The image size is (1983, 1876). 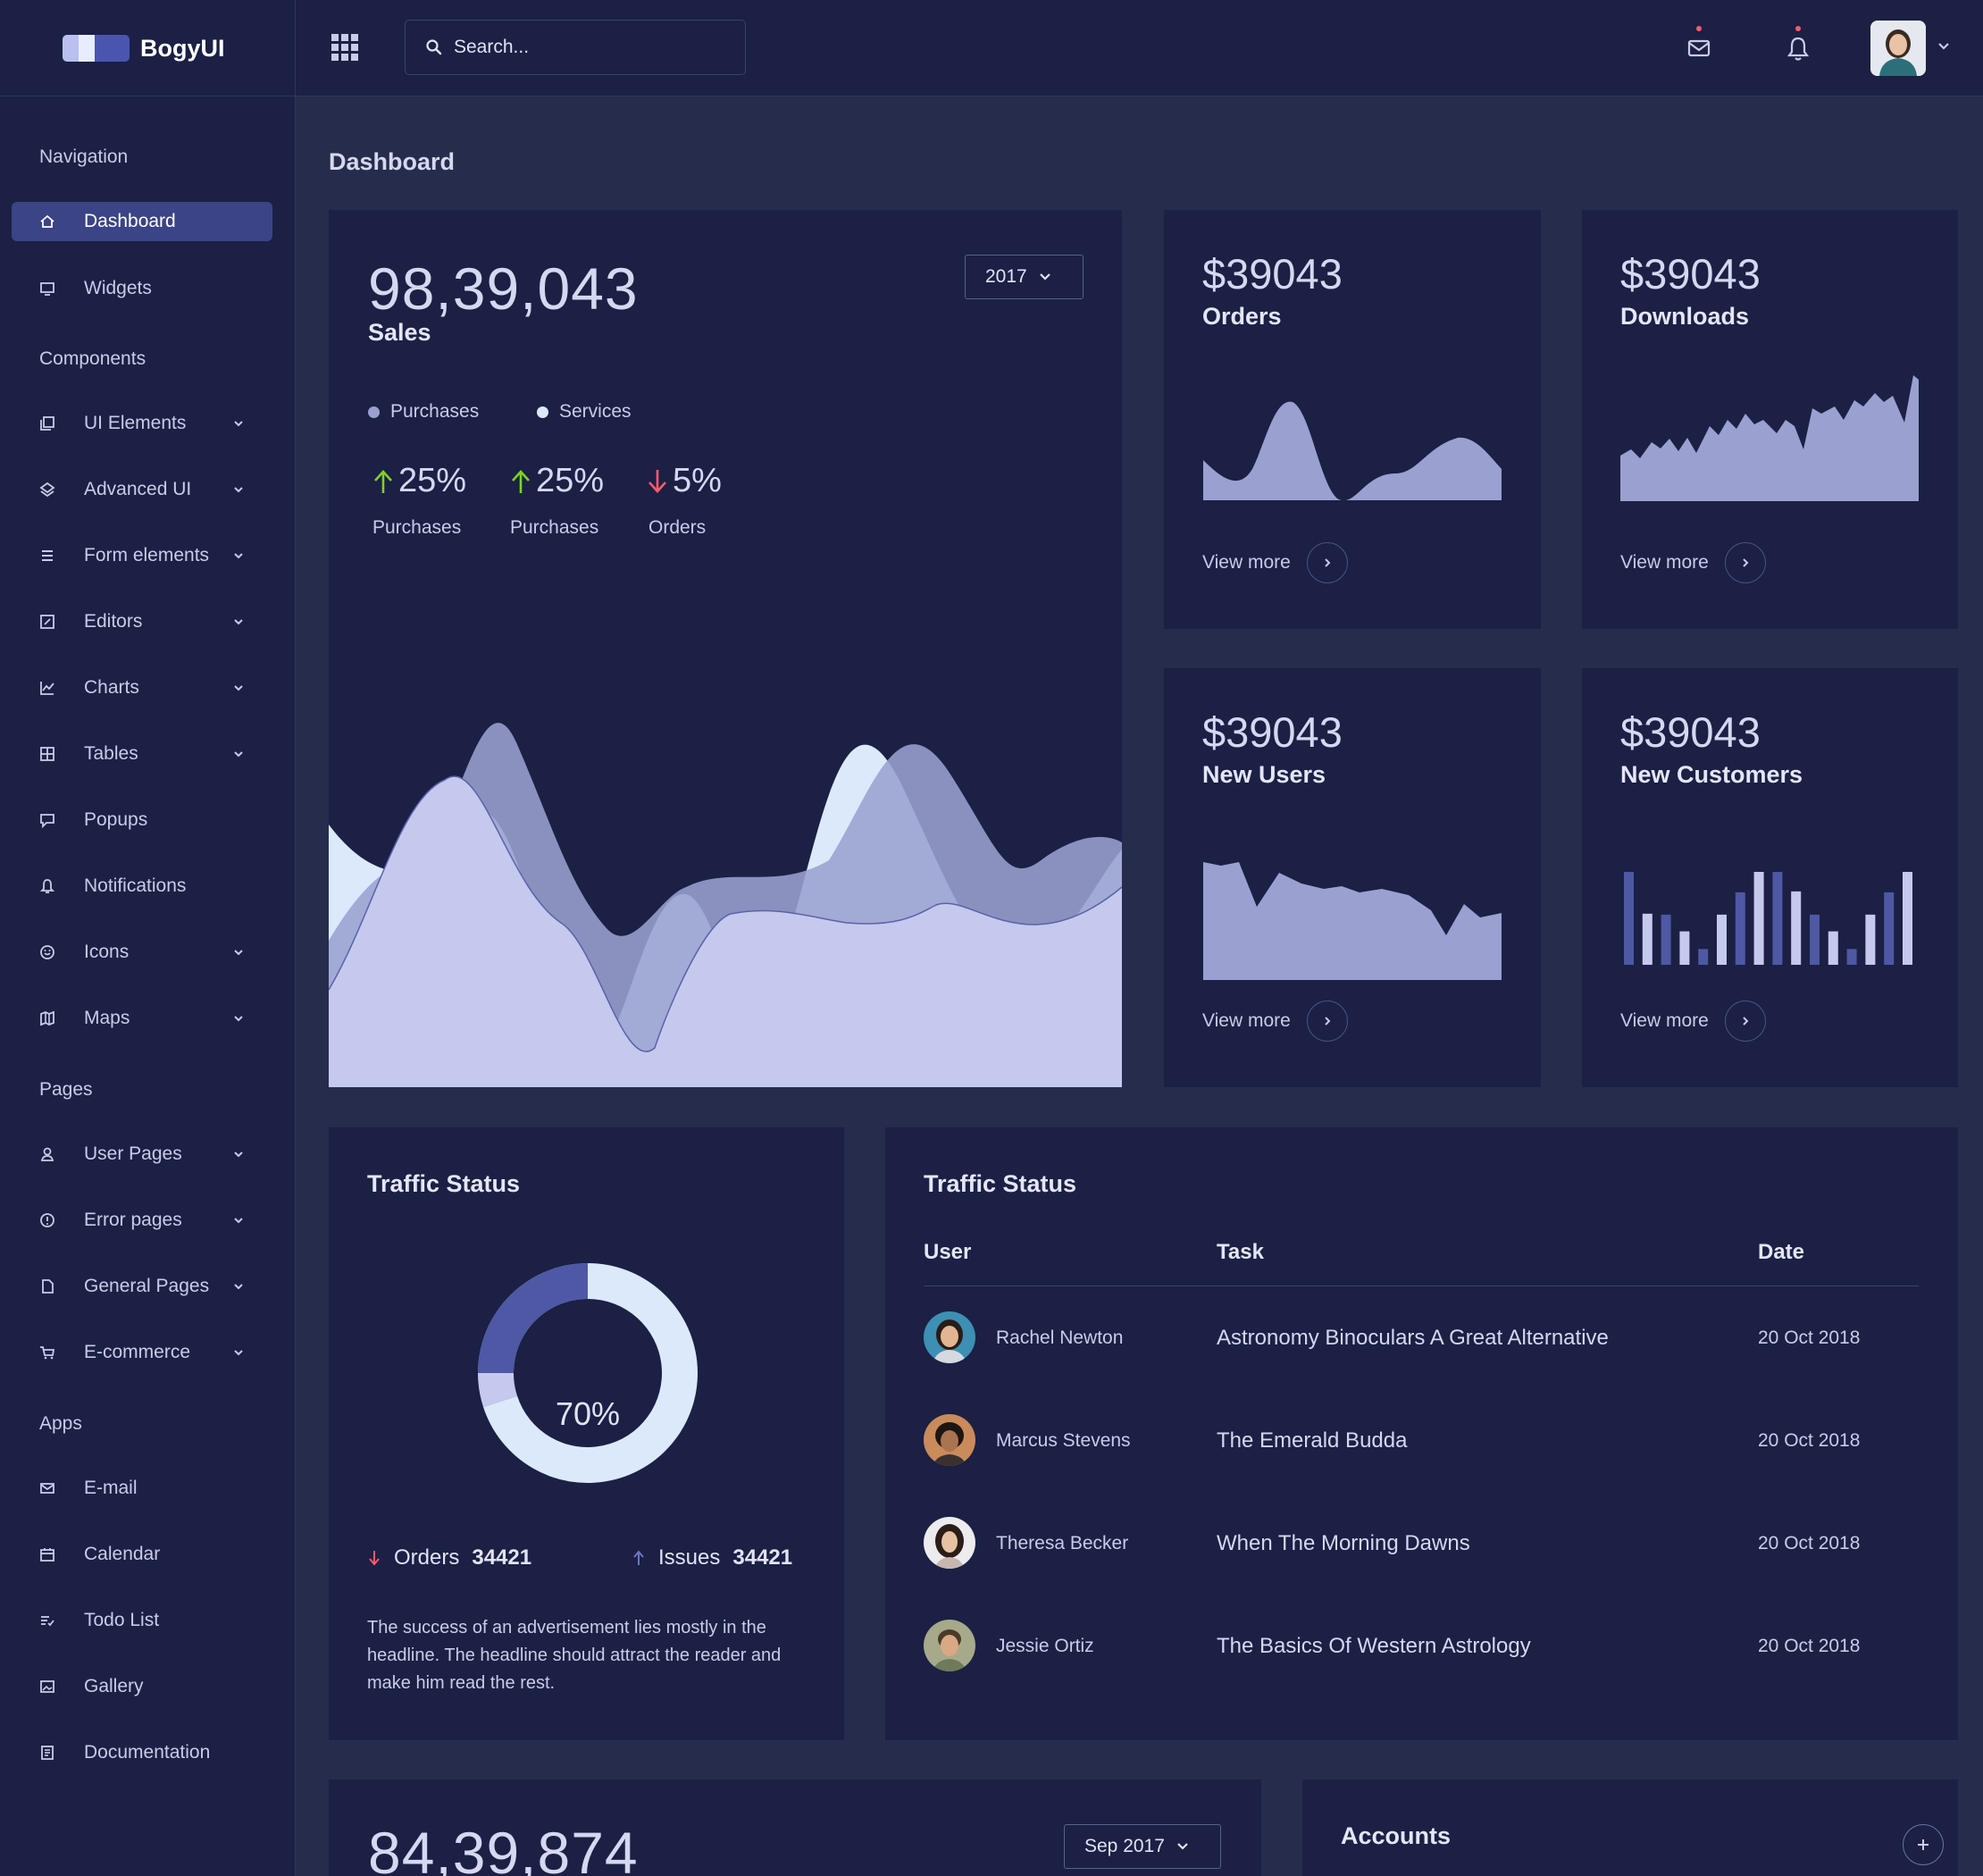 What do you see at coordinates (135, 423) in the screenshot?
I see `sidebar-item-label: UI Elements` at bounding box center [135, 423].